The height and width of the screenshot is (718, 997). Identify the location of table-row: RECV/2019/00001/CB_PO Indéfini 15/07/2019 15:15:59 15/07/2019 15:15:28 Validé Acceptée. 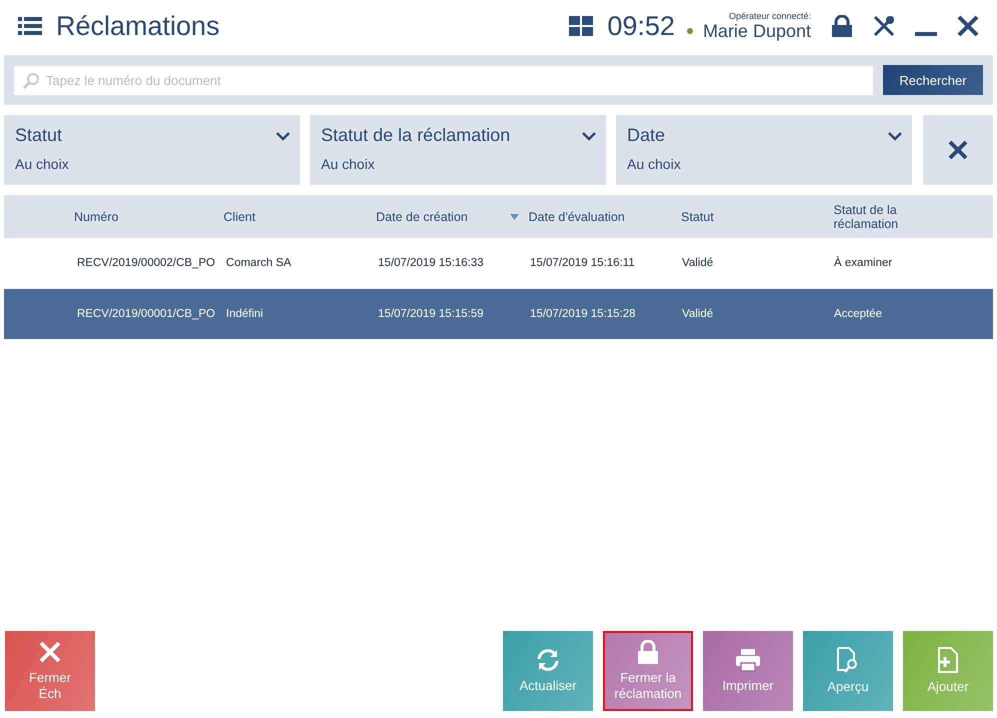
(498, 314).